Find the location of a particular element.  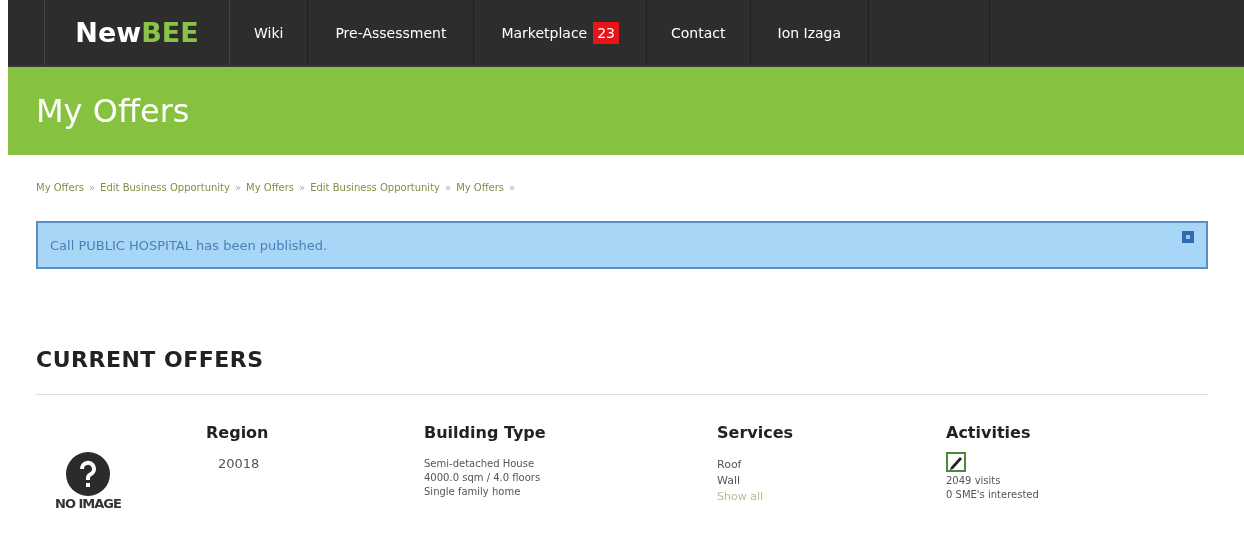

question-icon is located at coordinates (88, 474).